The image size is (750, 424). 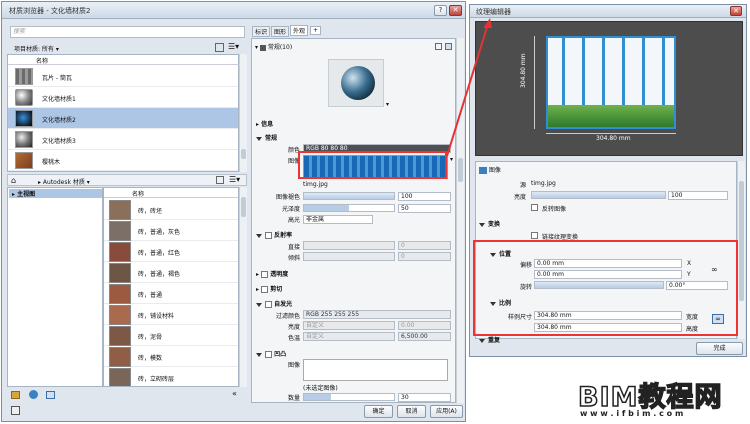 What do you see at coordinates (487, 23) in the screenshot?
I see `arrow-head` at bounding box center [487, 23].